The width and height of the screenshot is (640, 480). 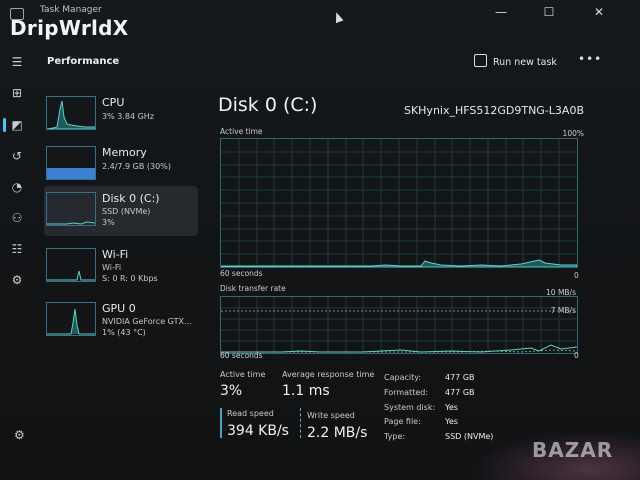 I want to click on settings-icon: ⚙, so click(x=19, y=435).